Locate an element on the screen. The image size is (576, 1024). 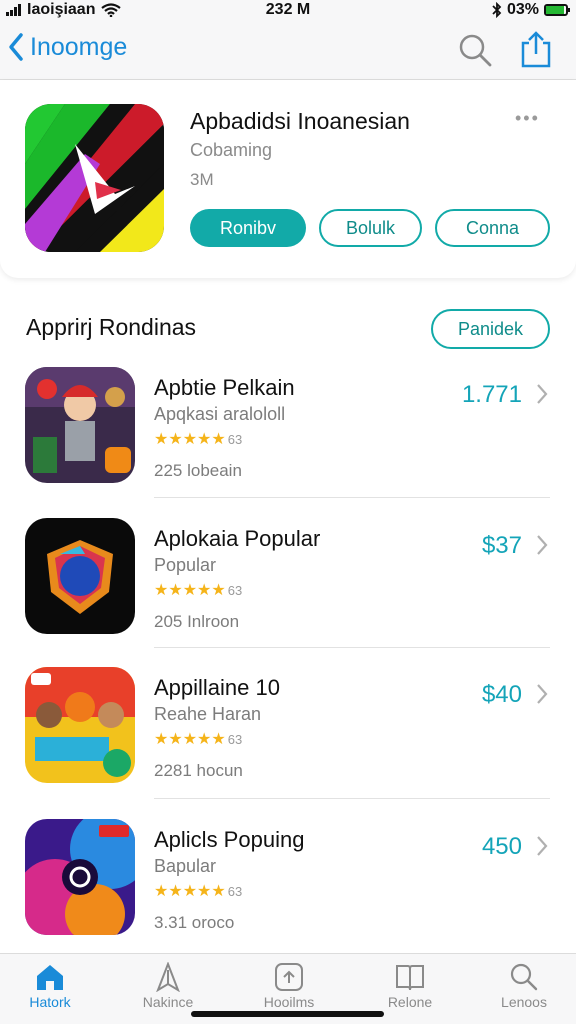
status-time: 232 M is located at coordinates (288, 9).